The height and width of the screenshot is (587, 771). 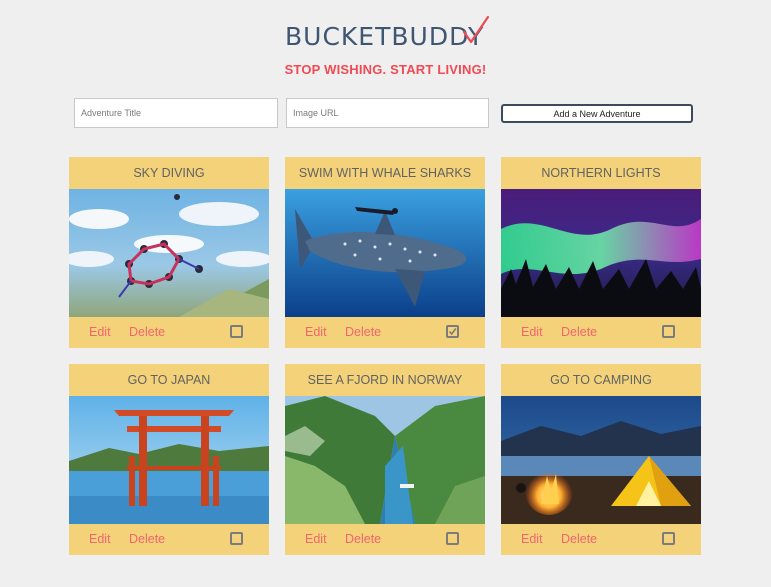 What do you see at coordinates (176, 113) in the screenshot?
I see `adventure-title-input` at bounding box center [176, 113].